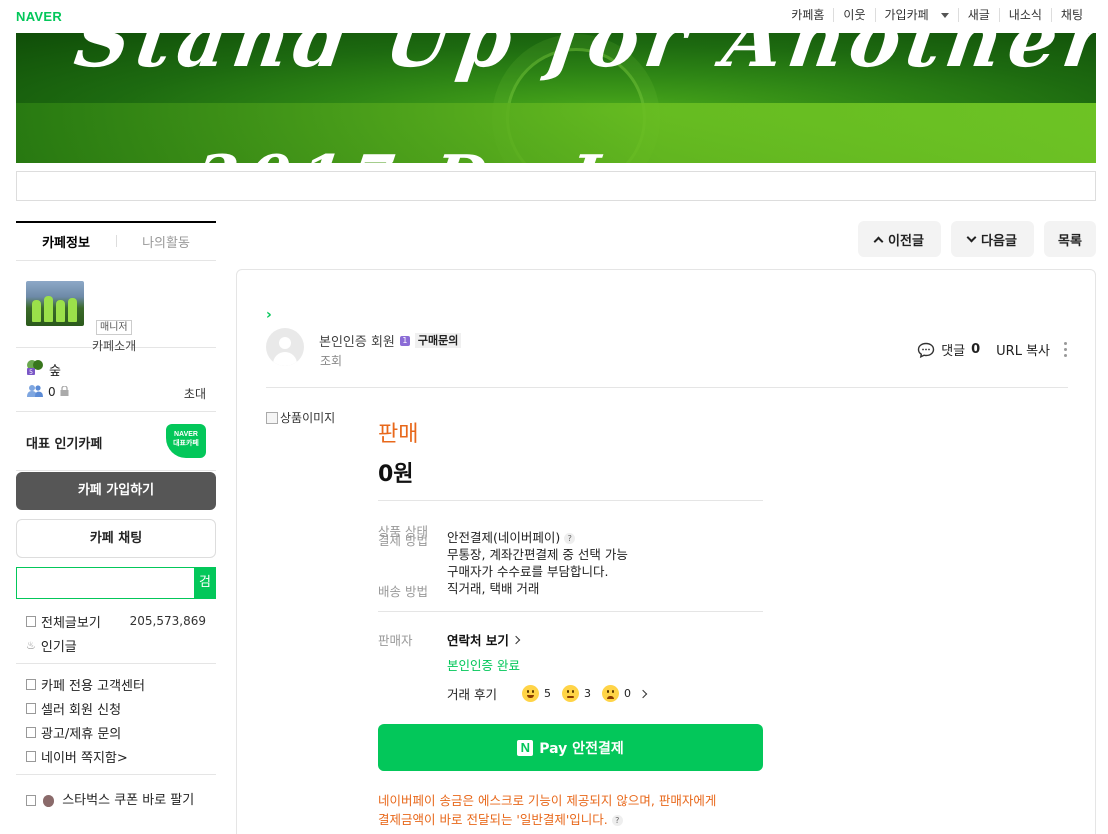 Image resolution: width=1108 pixels, height=834 pixels. I want to click on comment-icon, so click(926, 350).